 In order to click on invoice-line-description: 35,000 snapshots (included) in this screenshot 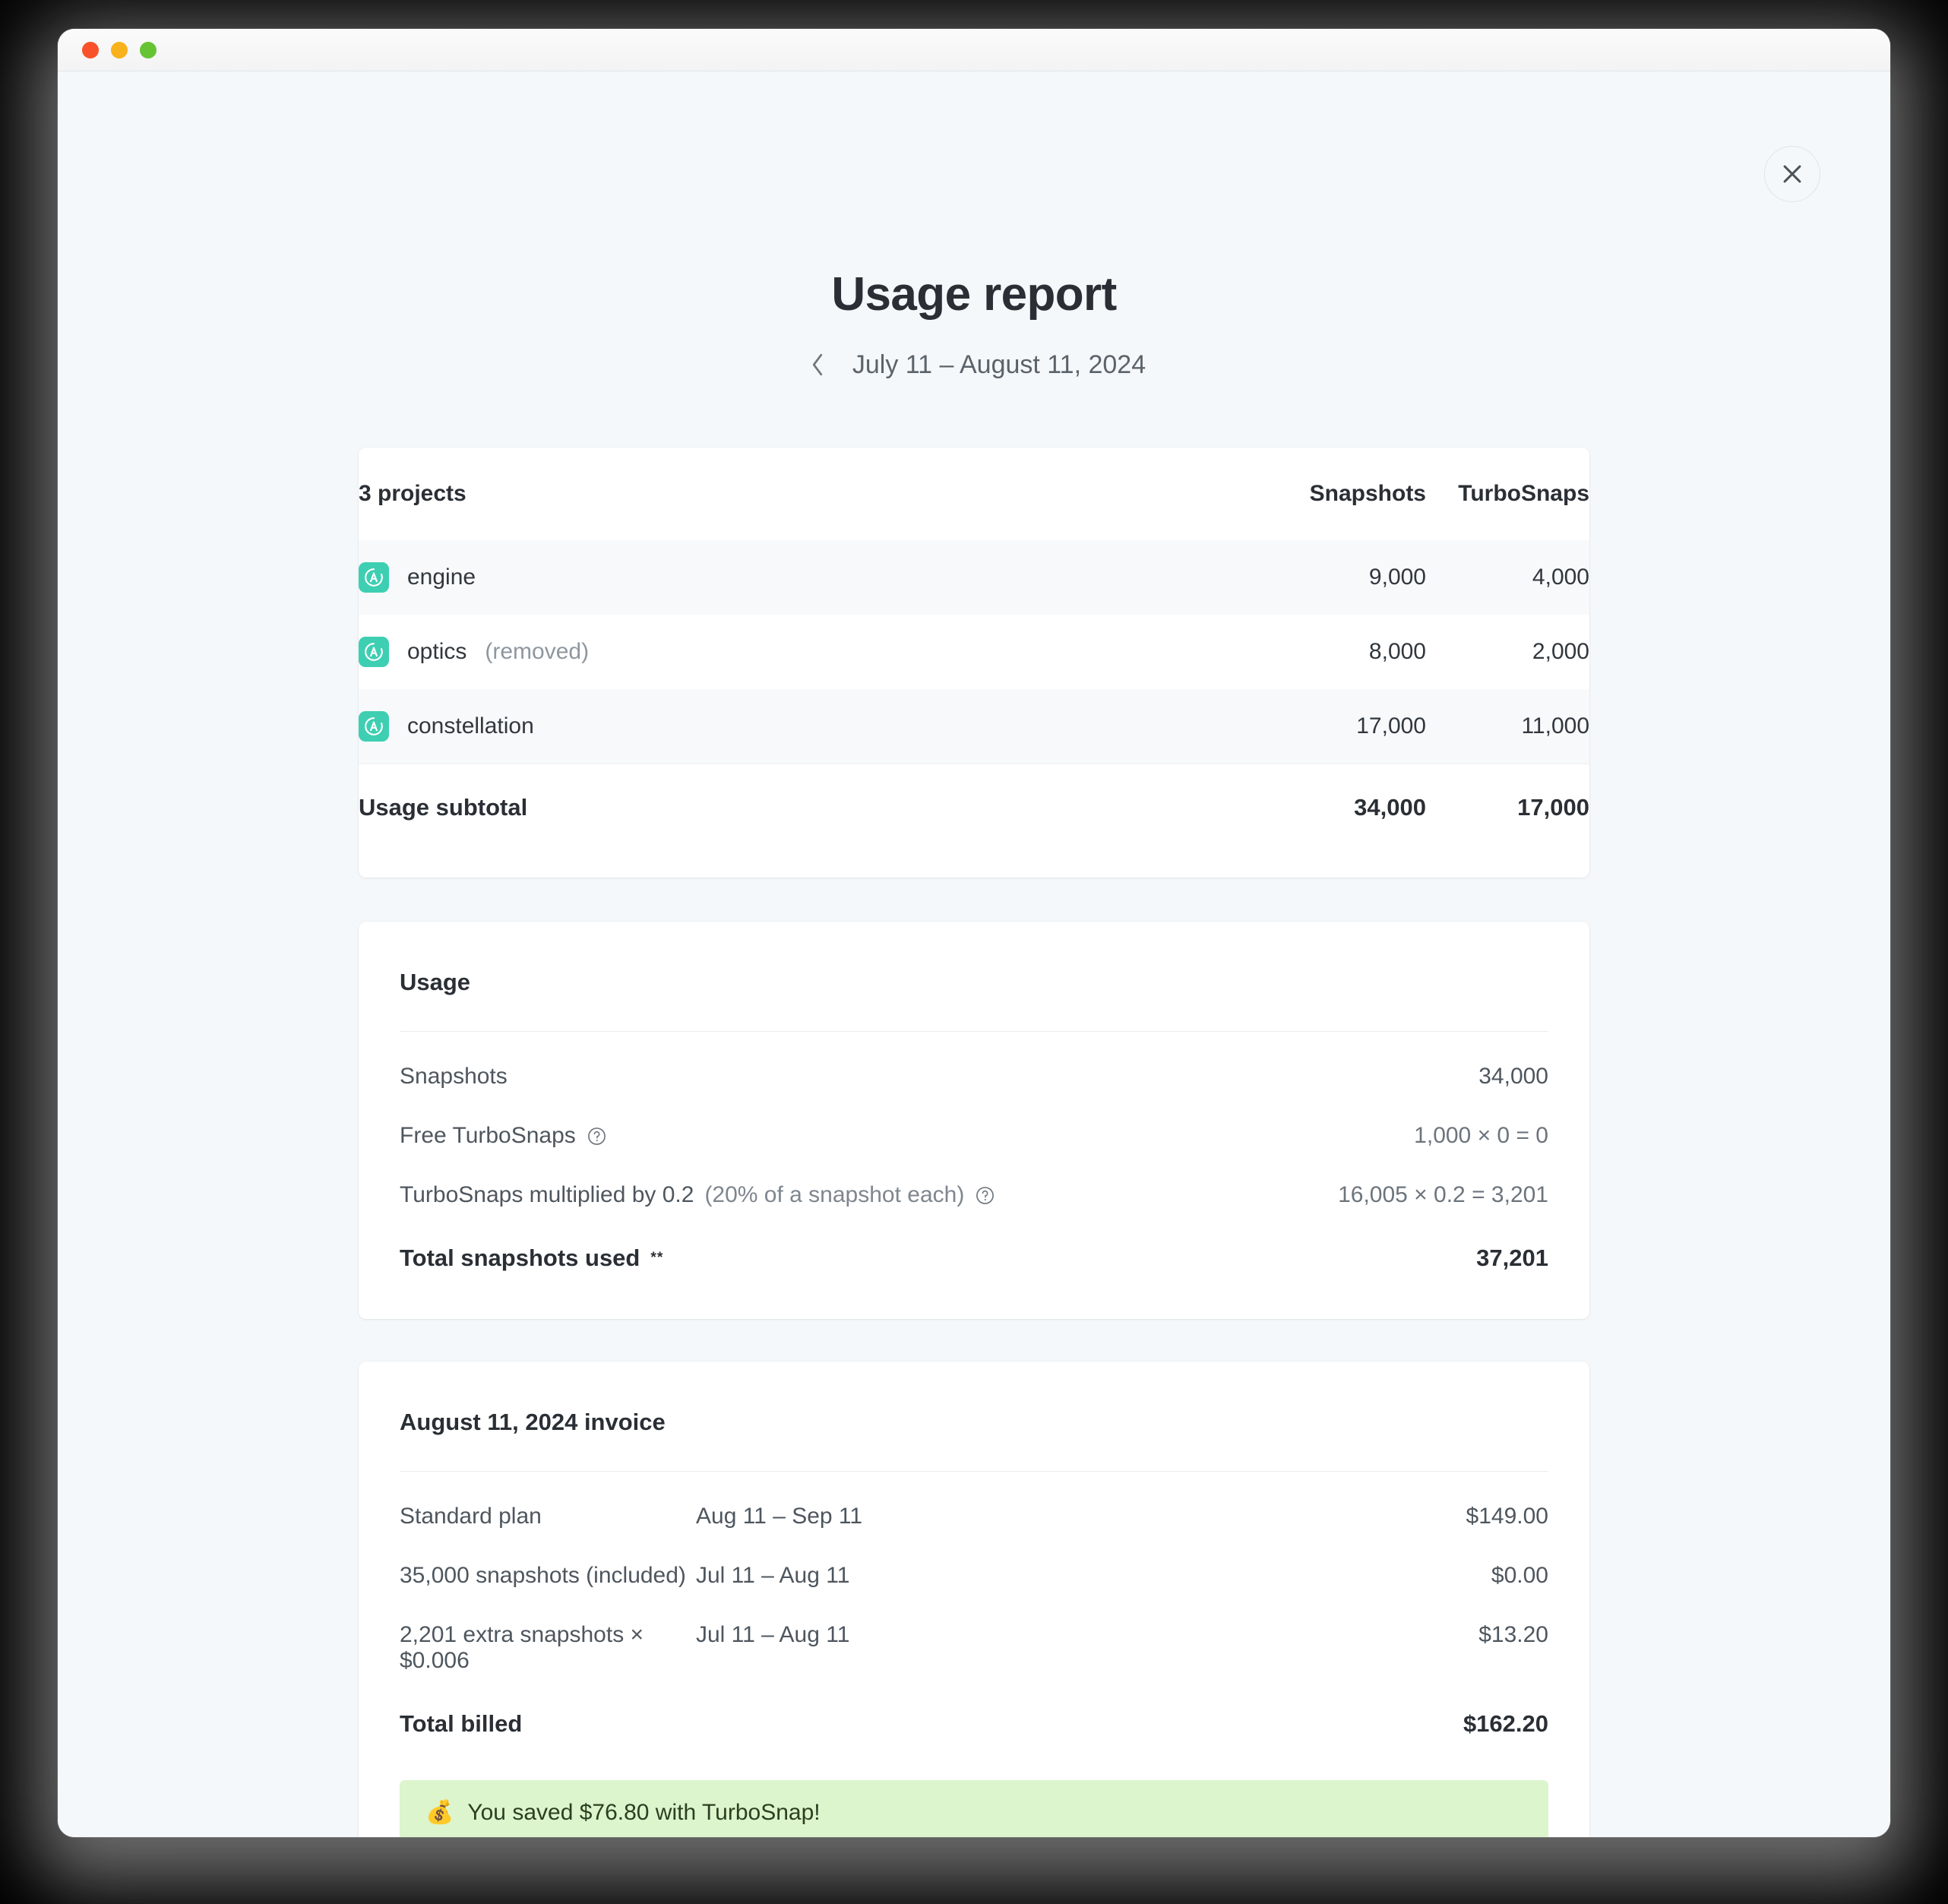, I will do `click(543, 1575)`.